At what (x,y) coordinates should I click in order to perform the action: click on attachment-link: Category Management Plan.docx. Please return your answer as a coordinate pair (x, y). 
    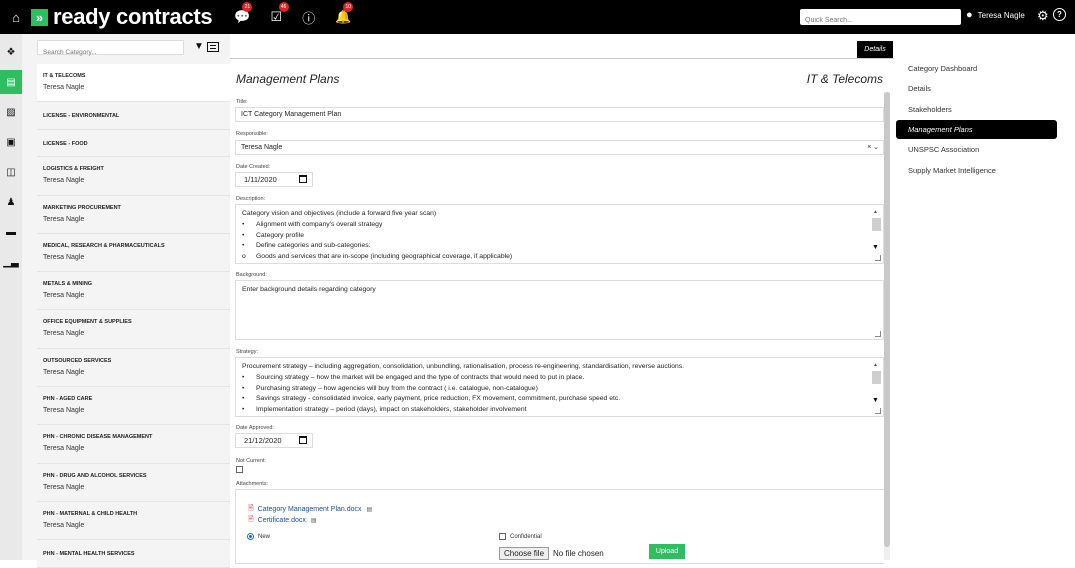
    Looking at the image, I should click on (310, 509).